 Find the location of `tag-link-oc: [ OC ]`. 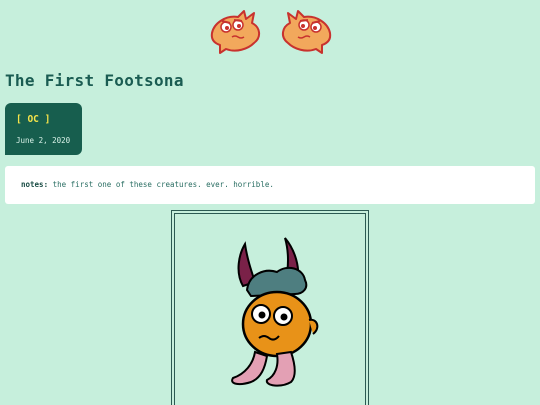

tag-link-oc: [ OC ] is located at coordinates (33, 119).